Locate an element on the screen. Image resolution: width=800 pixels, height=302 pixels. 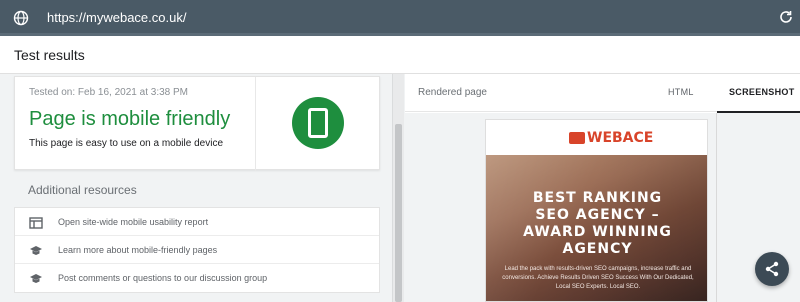
scrollbar-thumb is located at coordinates (398, 213).